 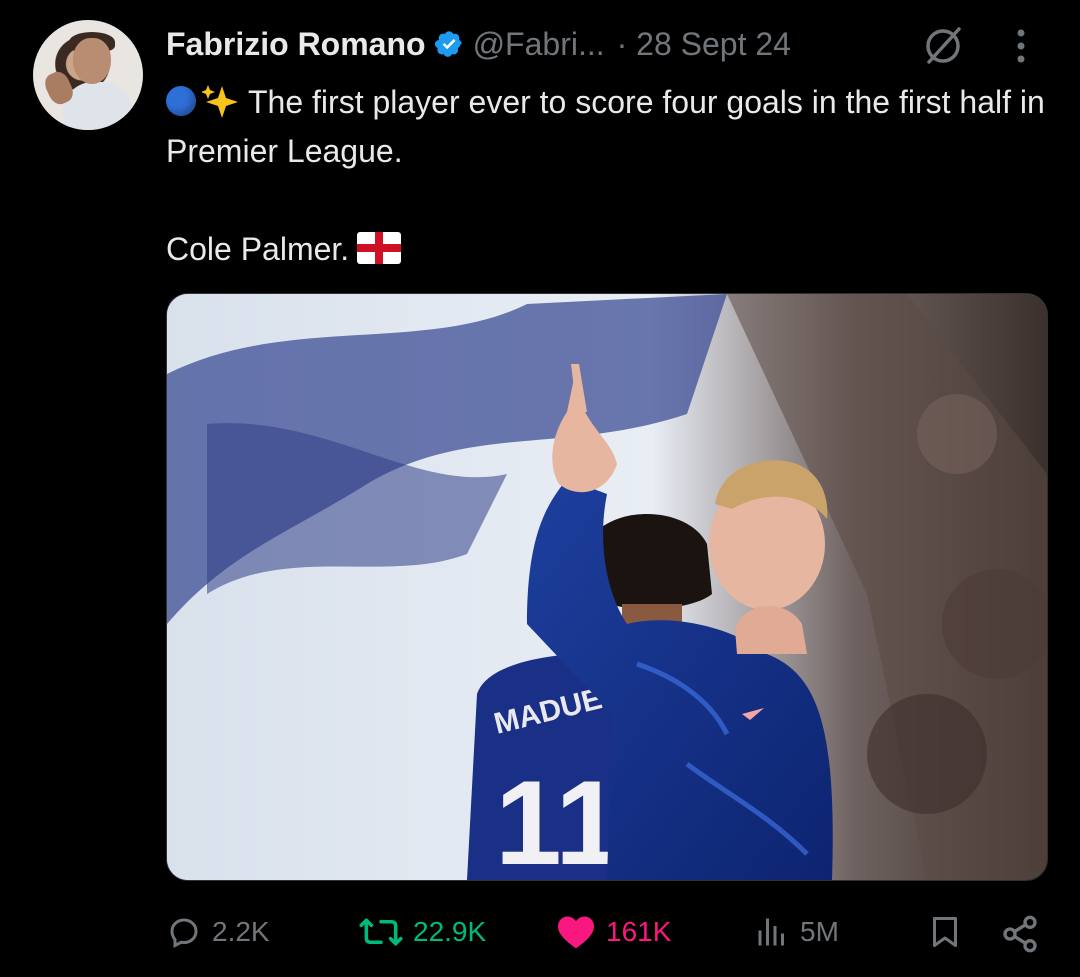 I want to click on views-button: 5M, so click(x=796, y=932).